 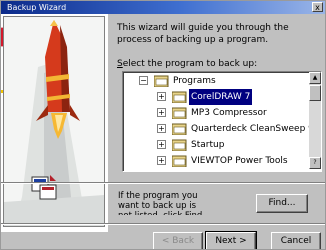 I want to click on close-button: x, so click(x=317, y=7).